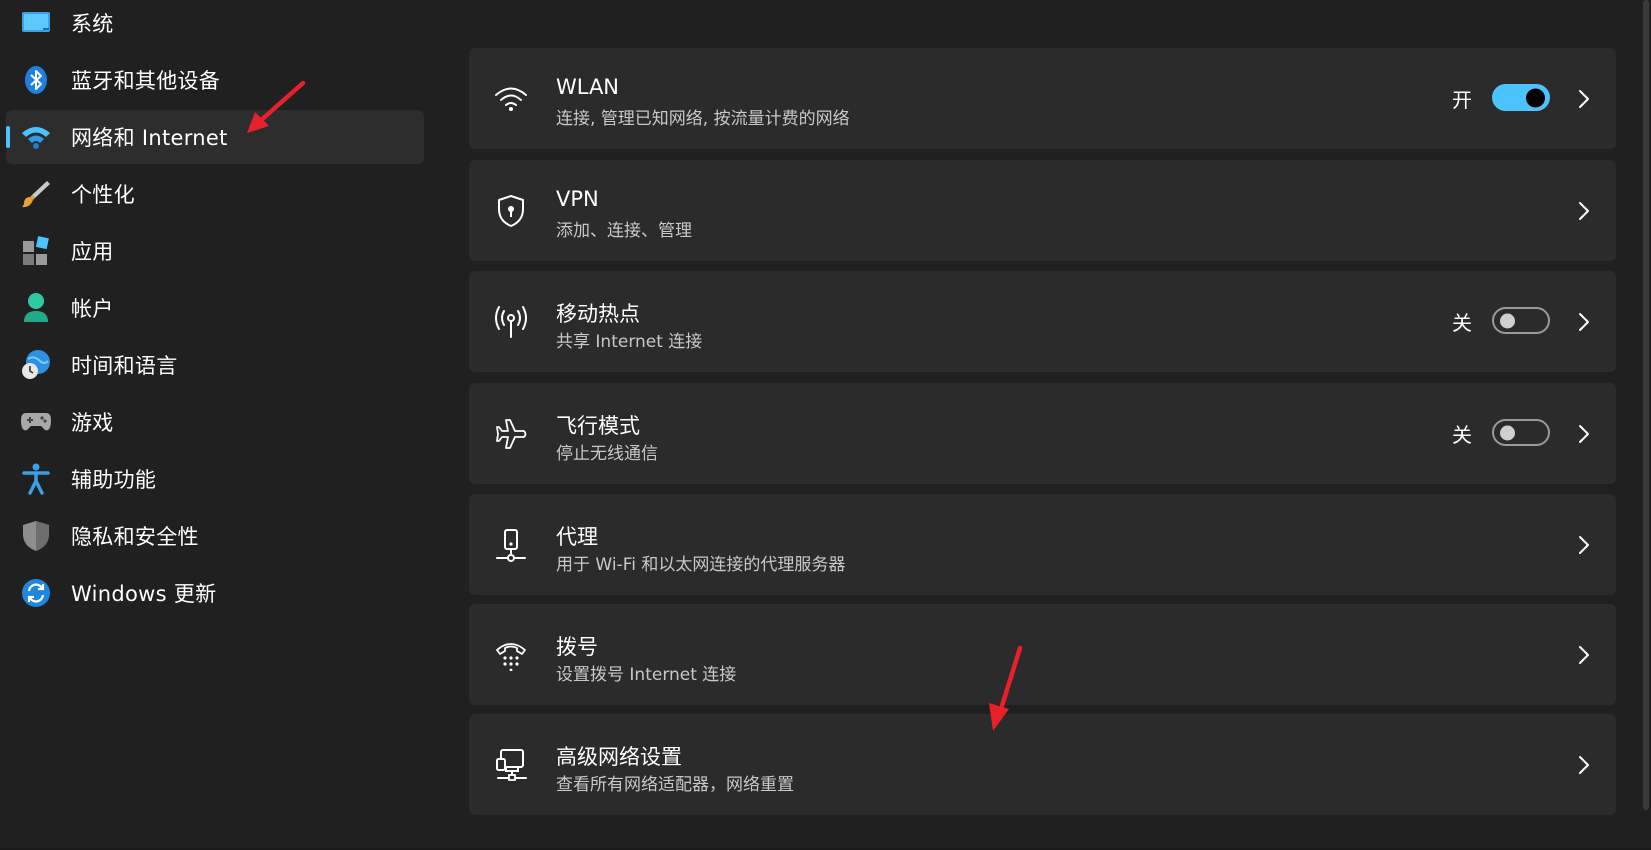  Describe the element at coordinates (92, 24) in the screenshot. I see `sidebar-item-label: 系统` at that location.